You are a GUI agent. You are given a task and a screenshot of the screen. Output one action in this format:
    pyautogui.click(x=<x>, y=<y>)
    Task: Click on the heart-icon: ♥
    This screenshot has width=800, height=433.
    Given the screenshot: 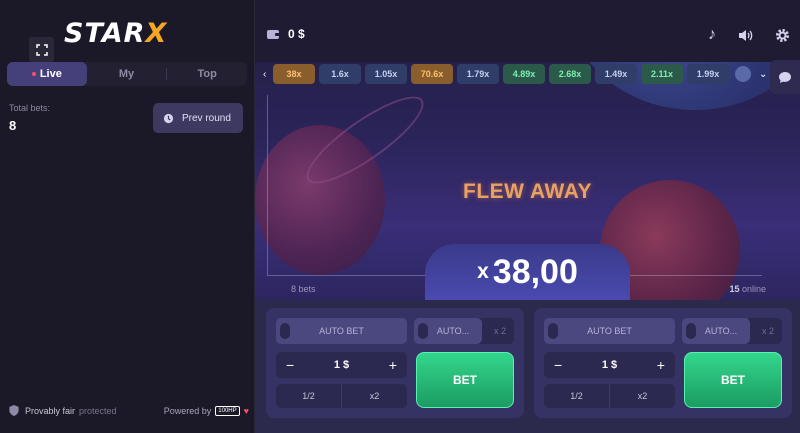 What is the action you would take?
    pyautogui.click(x=246, y=410)
    